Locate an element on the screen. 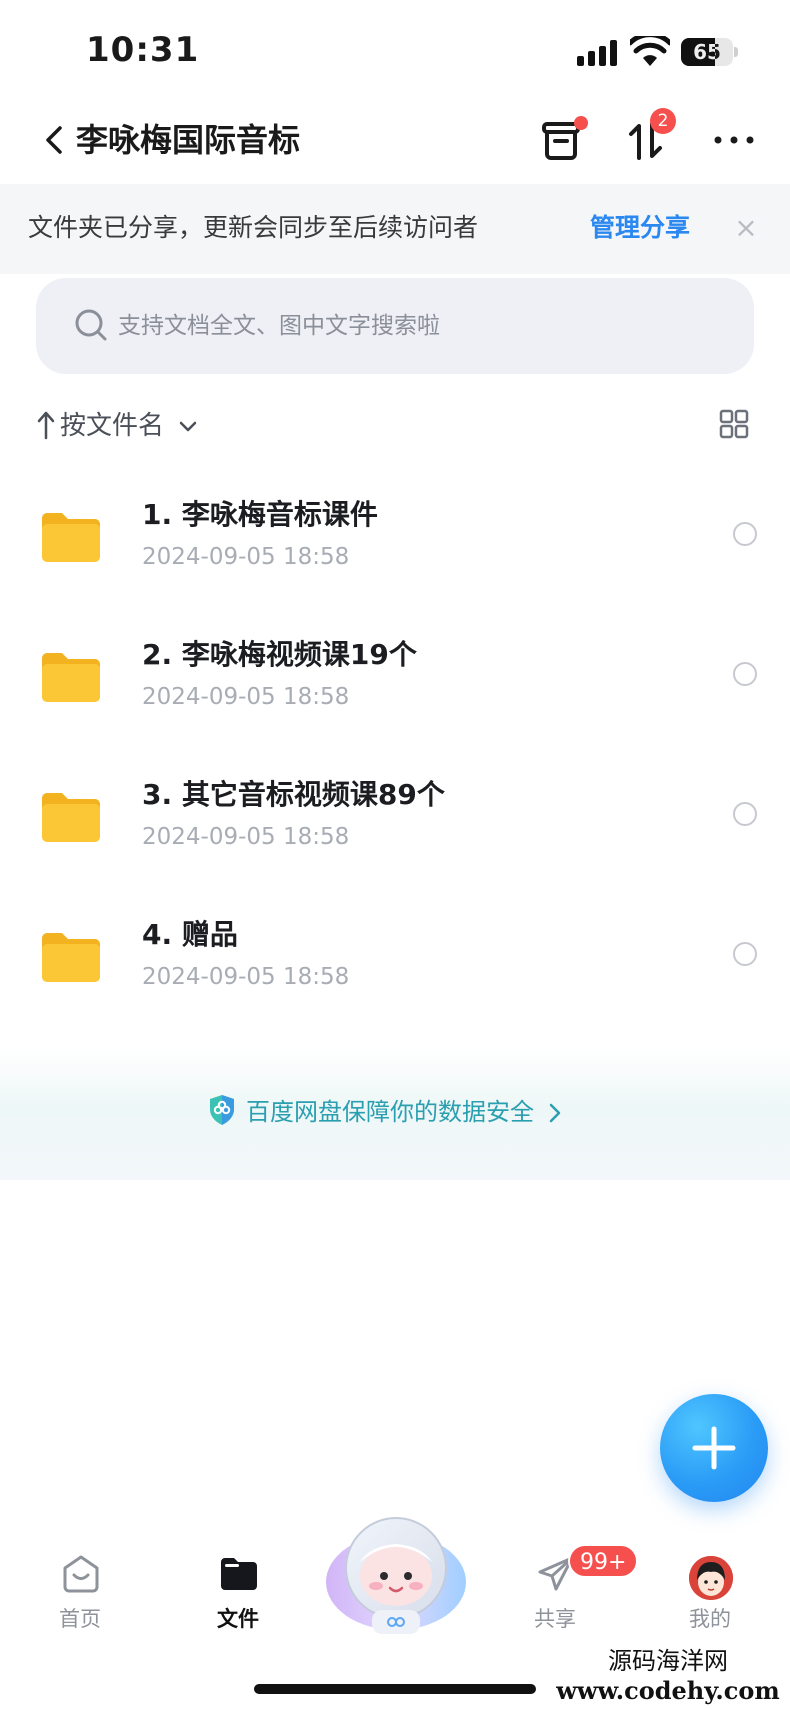  bottom-tab-bar: 首页 文件 共享 99+ 我的 is located at coordinates (395, 1575).